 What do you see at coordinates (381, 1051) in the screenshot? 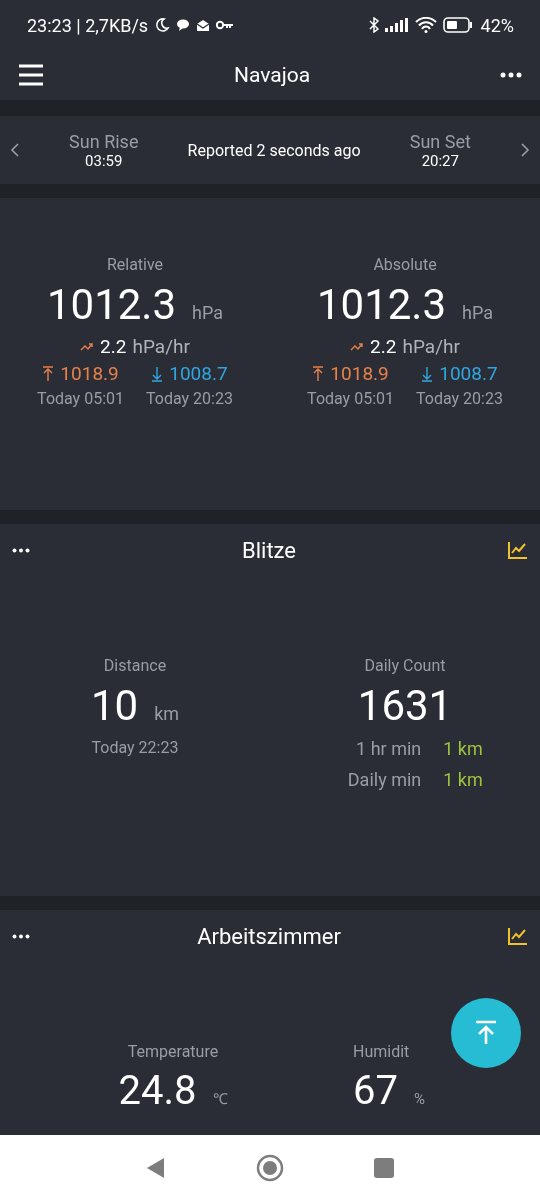
I see `reading-label: Humidit` at bounding box center [381, 1051].